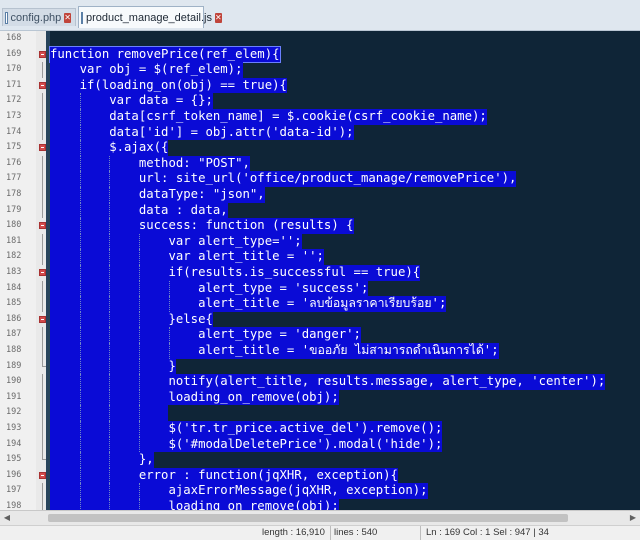 The height and width of the screenshot is (540, 640). What do you see at coordinates (157, 195) in the screenshot?
I see `code-text: dataType: "json",` at bounding box center [157, 195].